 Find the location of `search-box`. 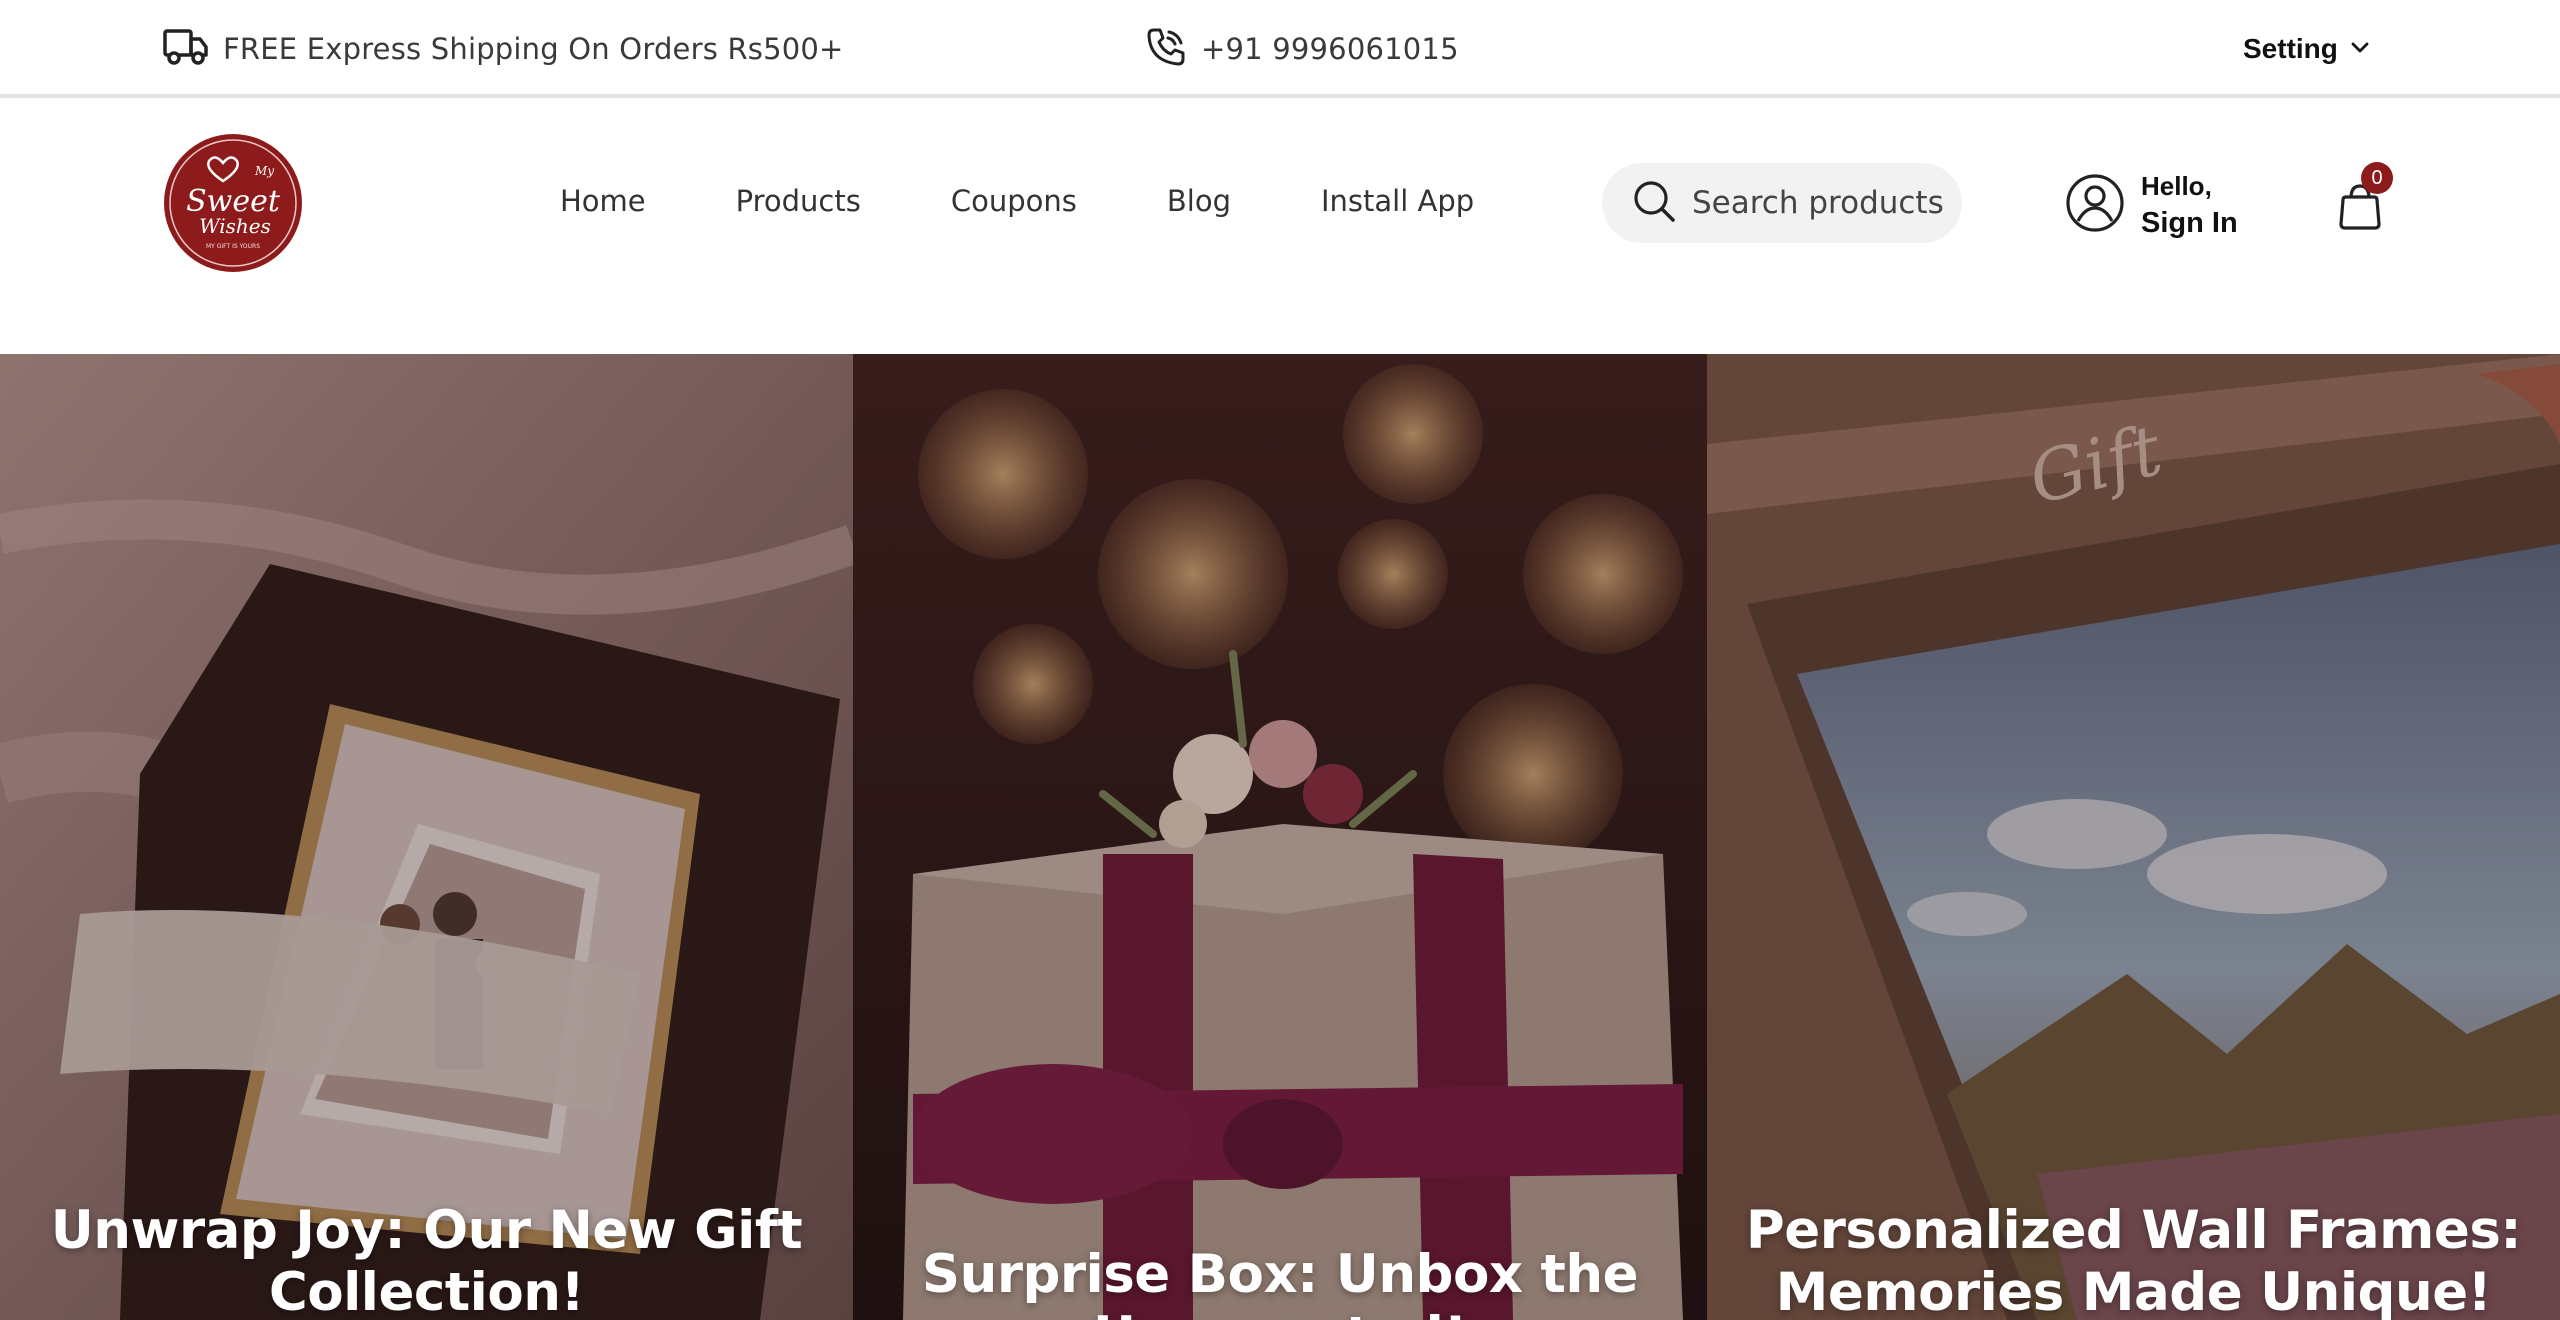

search-box is located at coordinates (1782, 203).